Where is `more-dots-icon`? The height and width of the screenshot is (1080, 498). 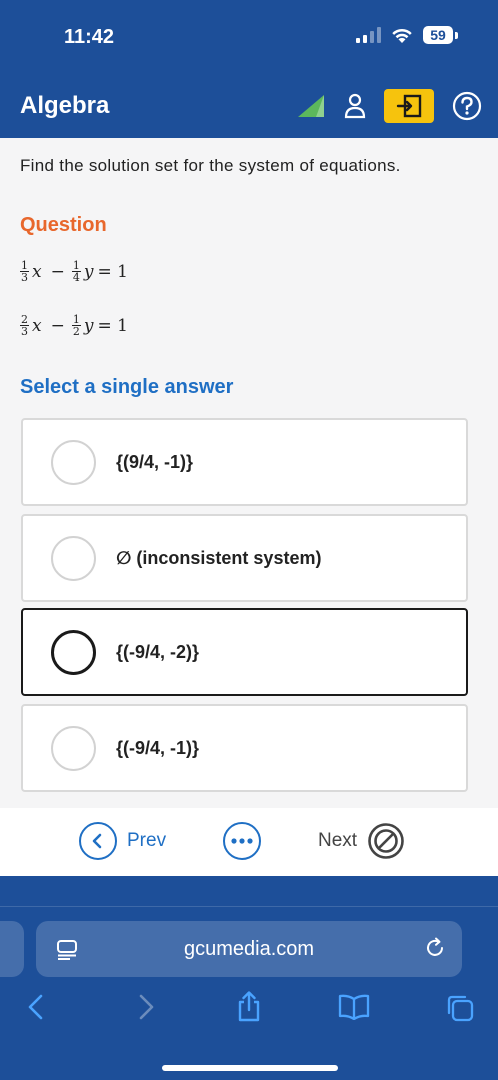
more-dots-icon is located at coordinates (242, 841).